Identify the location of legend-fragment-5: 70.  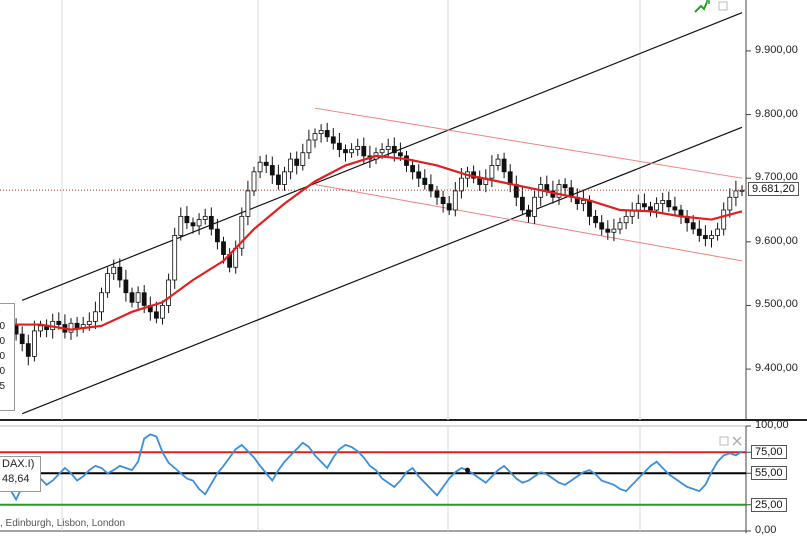
(3, 371).